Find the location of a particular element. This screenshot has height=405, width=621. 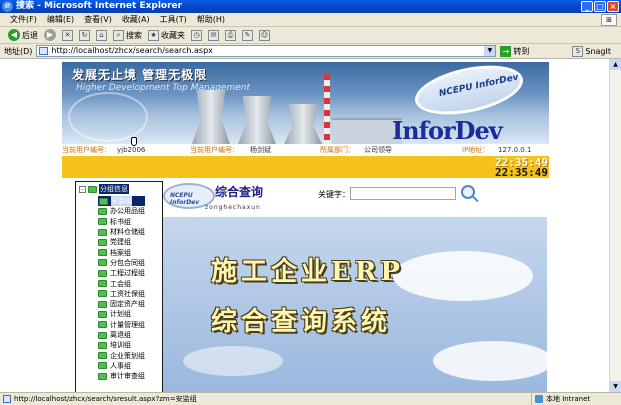

tree-item-label: 办公用品组 is located at coordinates (127, 211).